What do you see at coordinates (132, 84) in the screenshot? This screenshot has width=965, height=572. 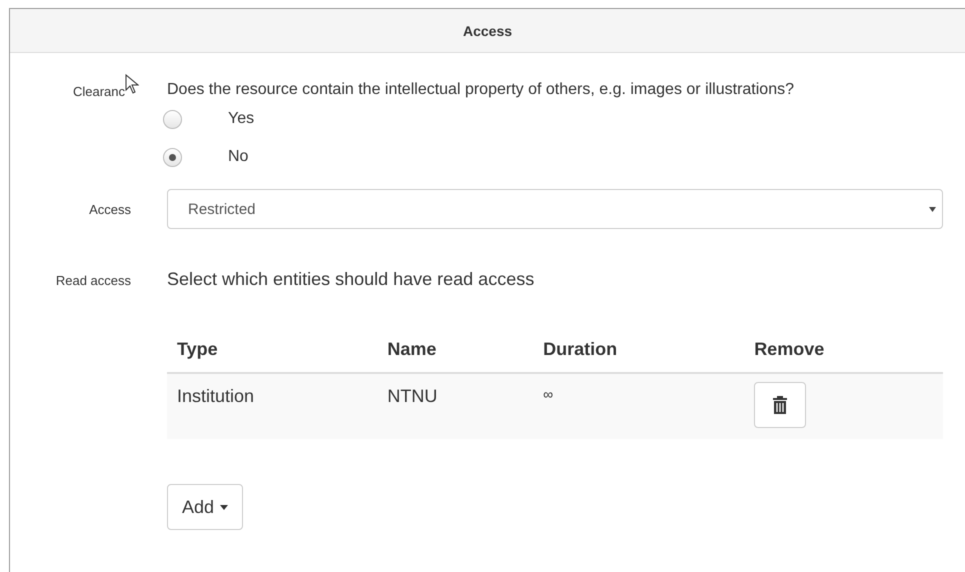 I see `cursor-icon` at bounding box center [132, 84].